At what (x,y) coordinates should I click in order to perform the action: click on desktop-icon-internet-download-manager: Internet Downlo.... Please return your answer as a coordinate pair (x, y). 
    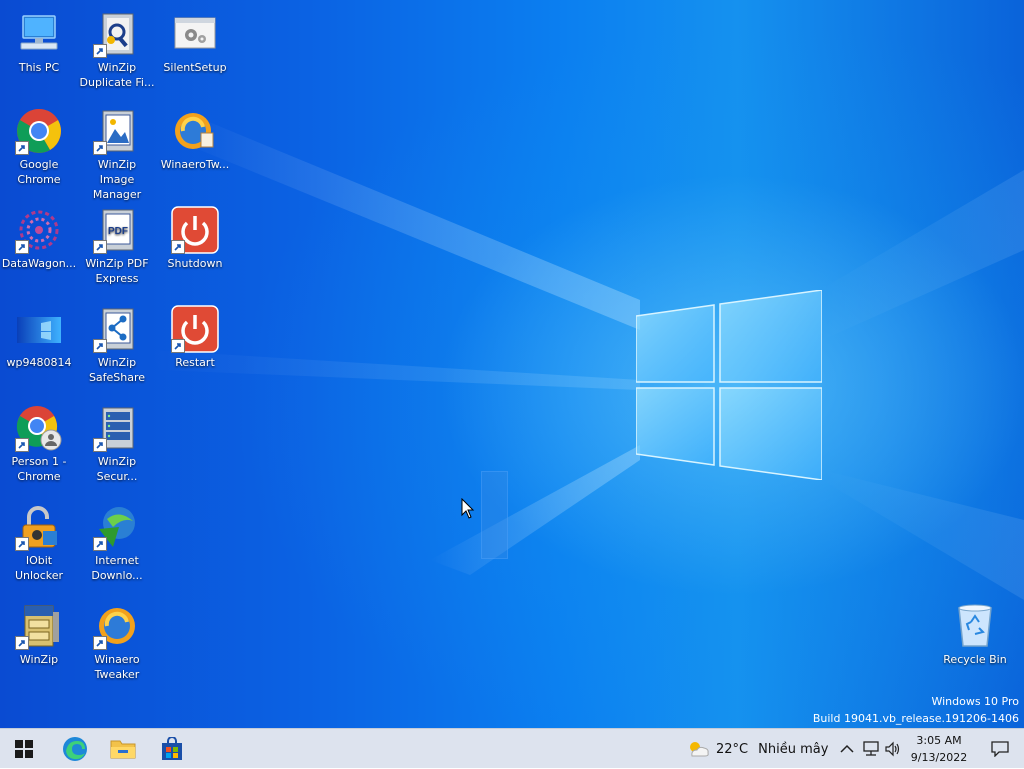
    Looking at the image, I should click on (117, 543).